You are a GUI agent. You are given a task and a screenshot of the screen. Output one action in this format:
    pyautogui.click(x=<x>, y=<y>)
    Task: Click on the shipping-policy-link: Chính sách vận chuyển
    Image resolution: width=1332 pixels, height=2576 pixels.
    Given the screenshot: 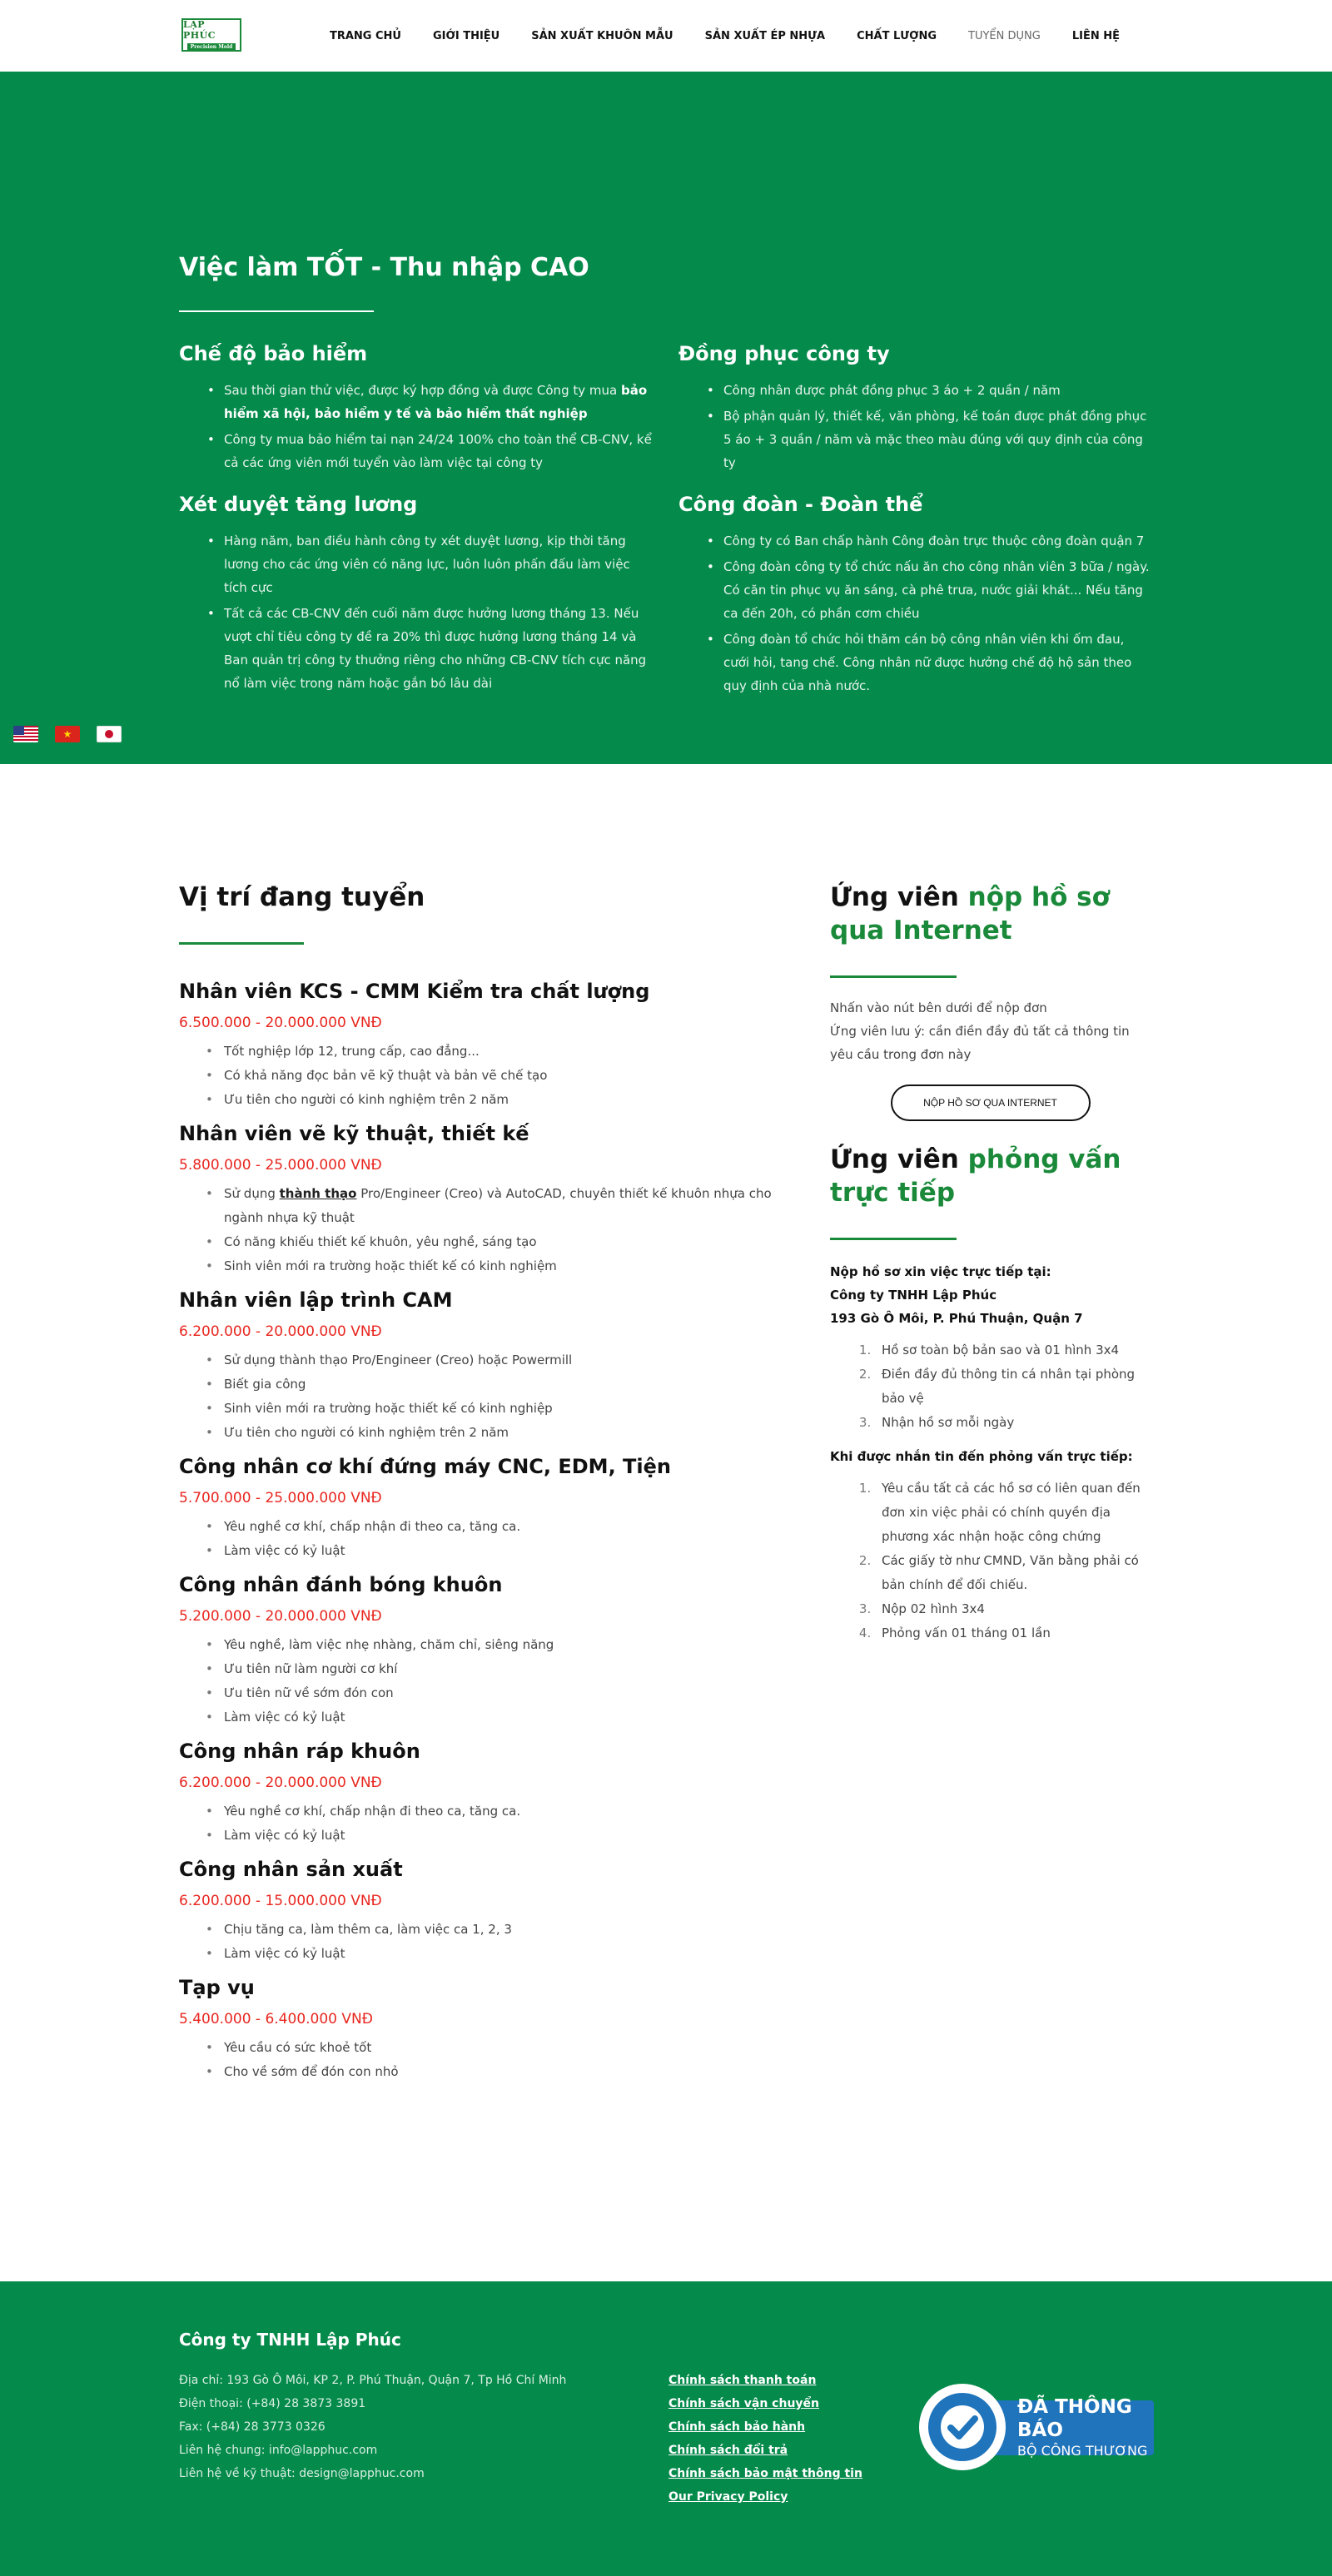 What is the action you would take?
    pyautogui.click(x=765, y=2403)
    